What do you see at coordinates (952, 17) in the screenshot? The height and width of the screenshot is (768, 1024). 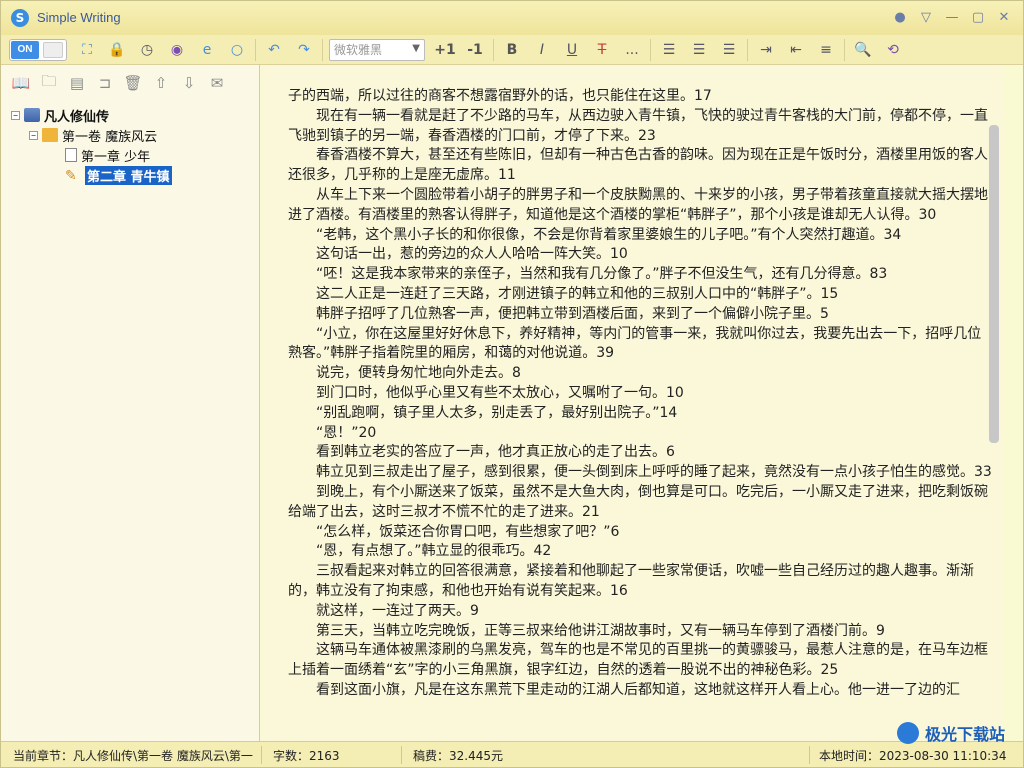 I see `minimize-button: —` at bounding box center [952, 17].